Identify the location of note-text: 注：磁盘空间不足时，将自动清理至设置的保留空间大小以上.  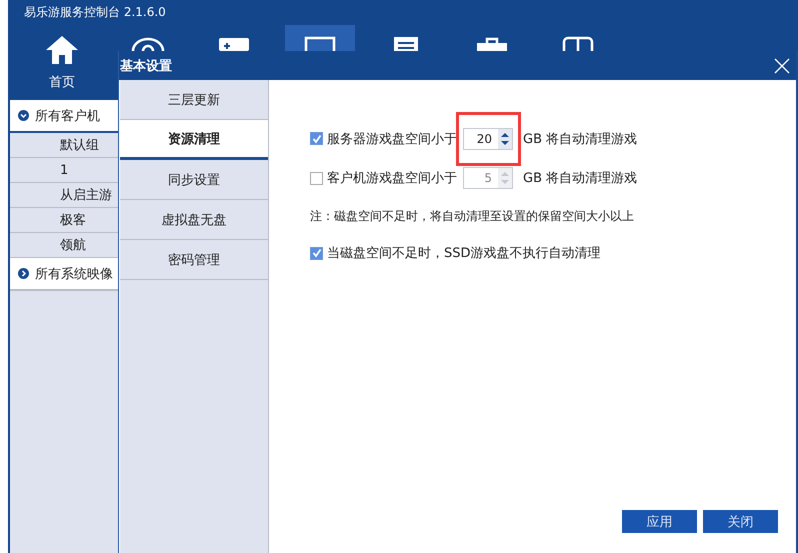
(472, 216).